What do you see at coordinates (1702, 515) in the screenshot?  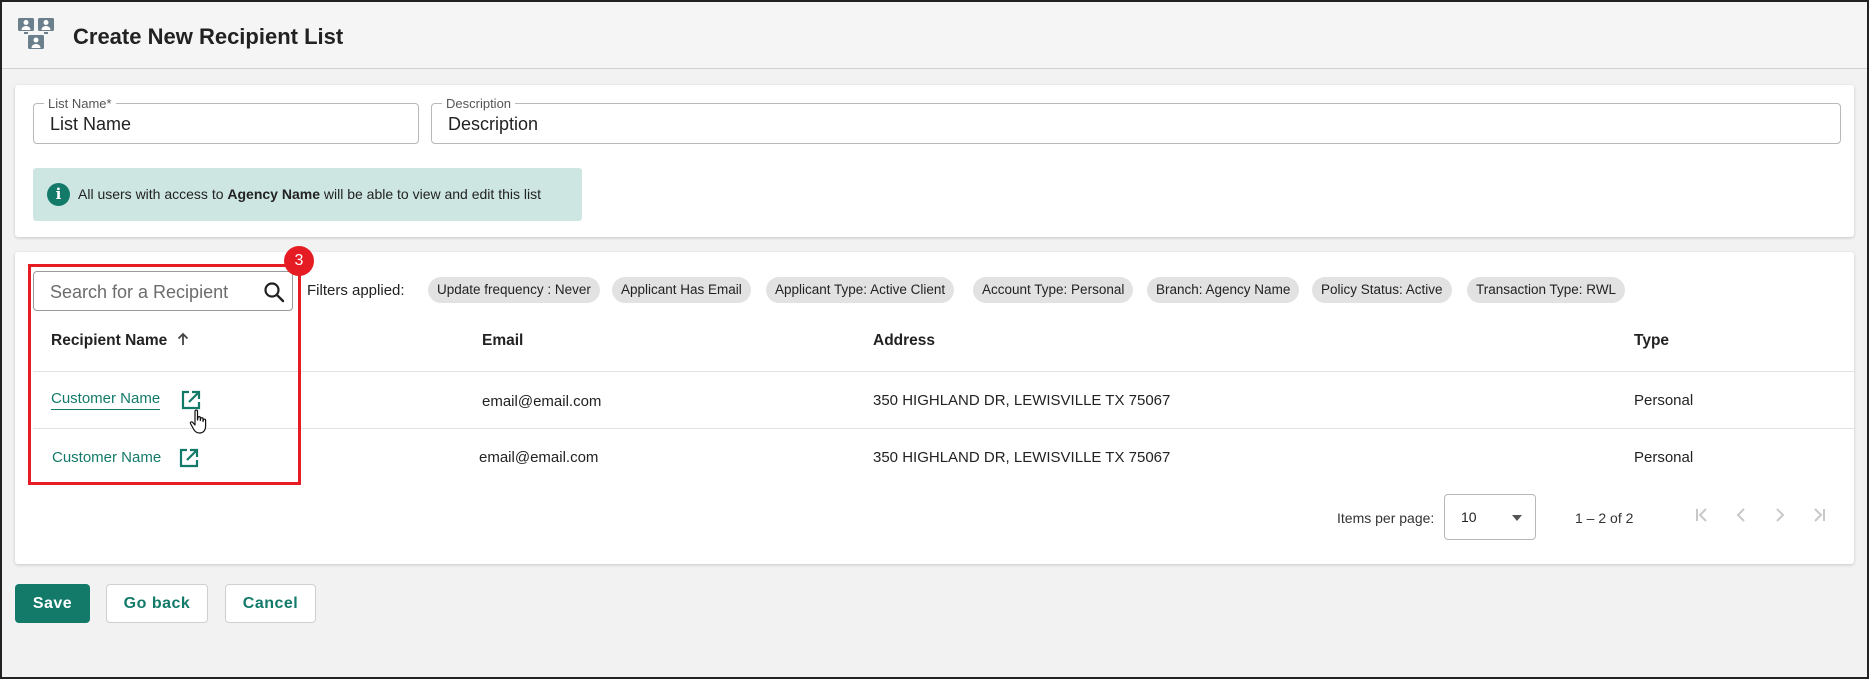 I see `first-page-icon` at bounding box center [1702, 515].